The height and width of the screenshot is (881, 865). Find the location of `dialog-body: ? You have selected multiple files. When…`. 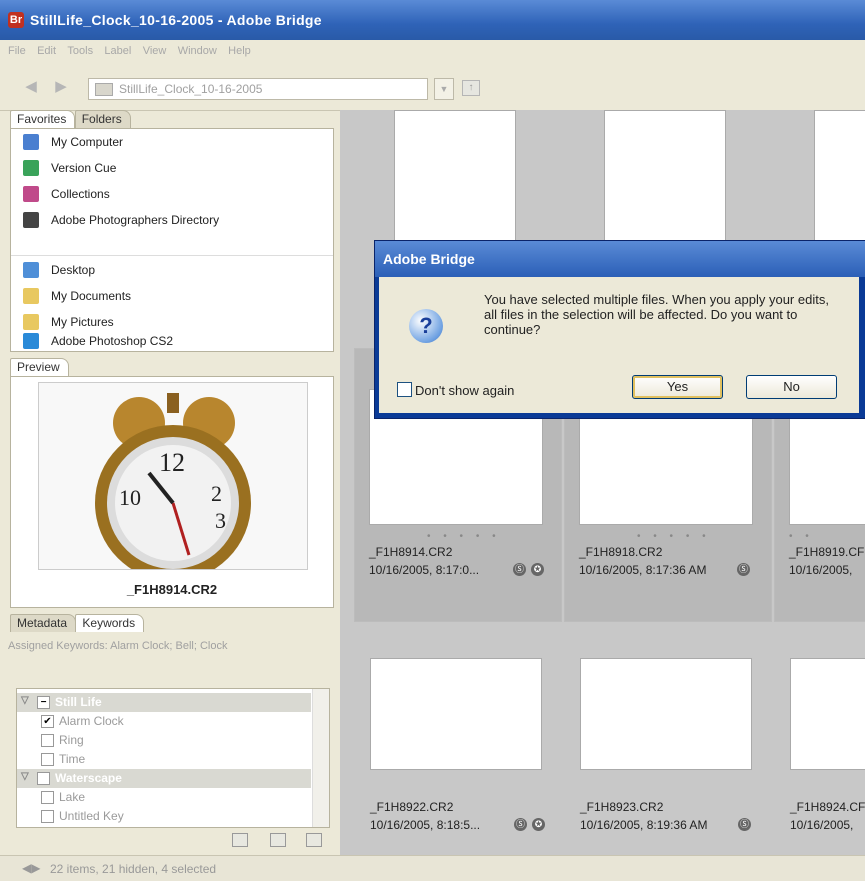

dialog-body: ? You have selected multiple files. When… is located at coordinates (619, 345).